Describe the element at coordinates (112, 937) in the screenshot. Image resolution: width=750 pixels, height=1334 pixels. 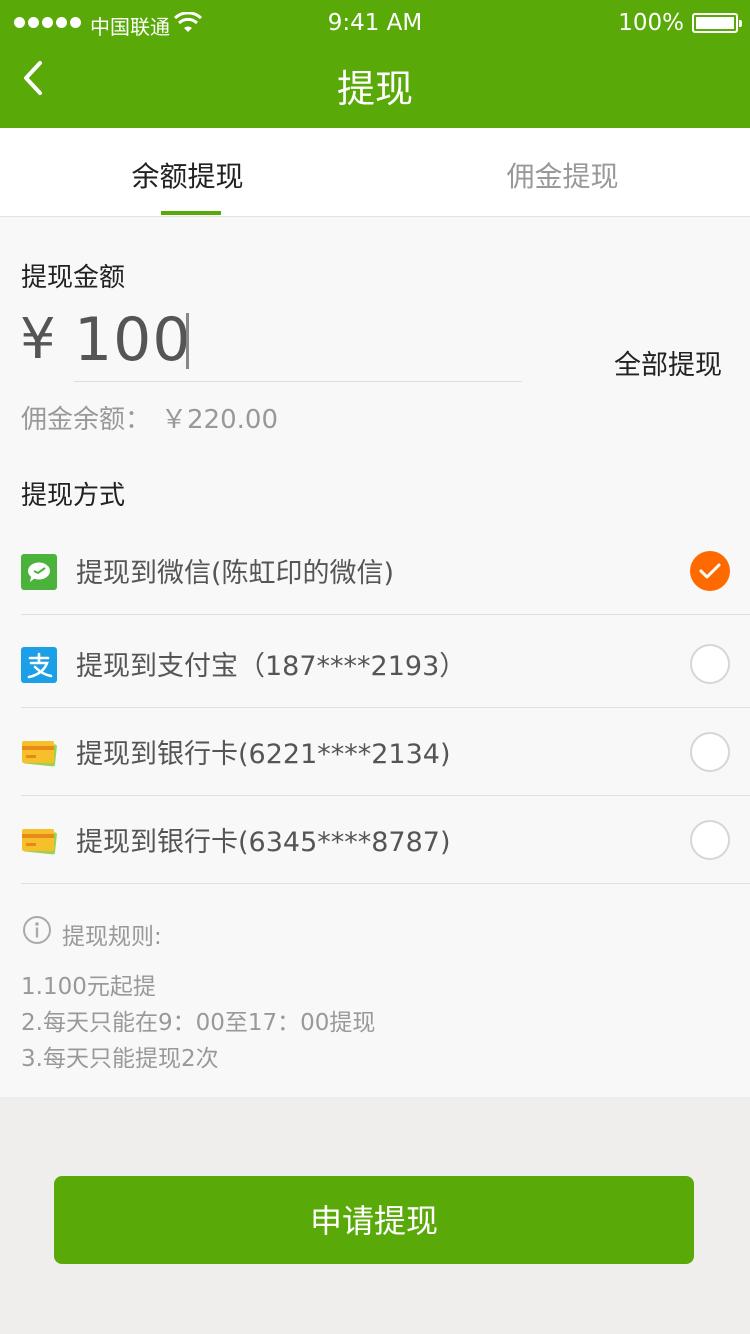
I see `rules-title: 提现规则:` at that location.